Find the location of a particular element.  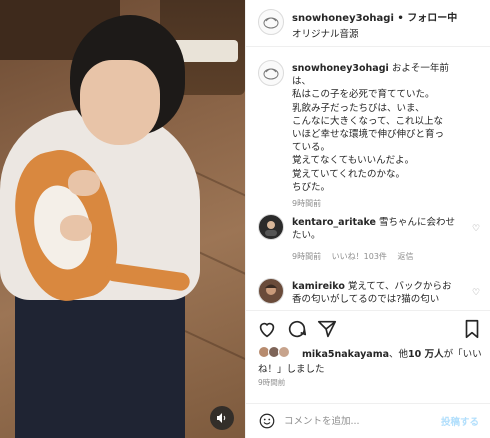

caption-line: 覚えてなくてもいいんだよ。 is located at coordinates (353, 161).